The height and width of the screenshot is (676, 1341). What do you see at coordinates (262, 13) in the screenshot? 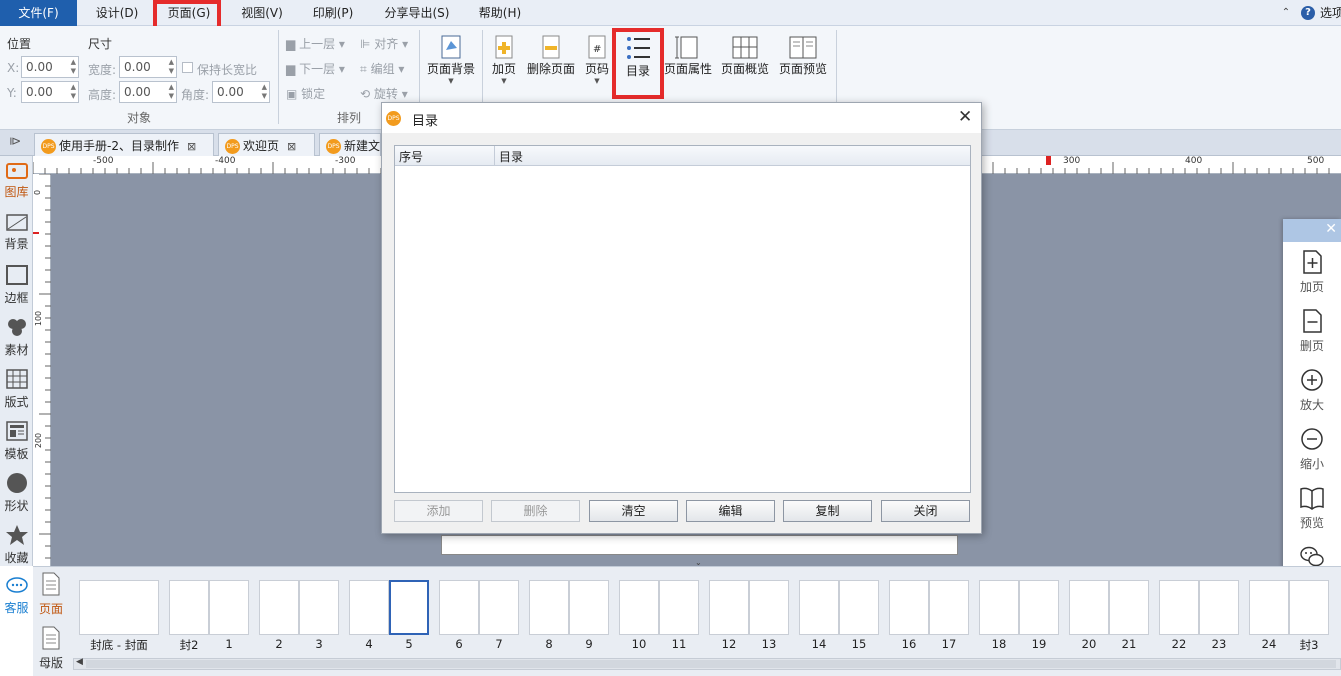
I see `menu-view: 视图(V)` at bounding box center [262, 13].